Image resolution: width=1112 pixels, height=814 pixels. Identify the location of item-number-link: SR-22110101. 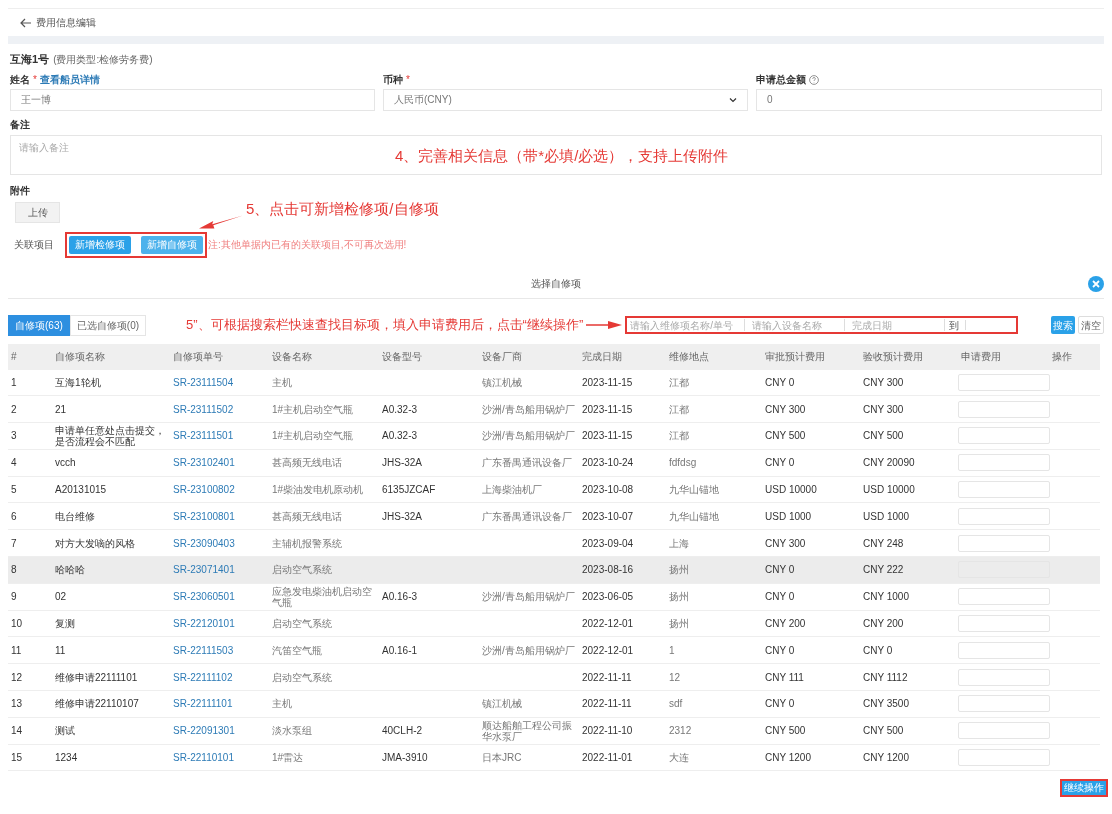
(219, 758).